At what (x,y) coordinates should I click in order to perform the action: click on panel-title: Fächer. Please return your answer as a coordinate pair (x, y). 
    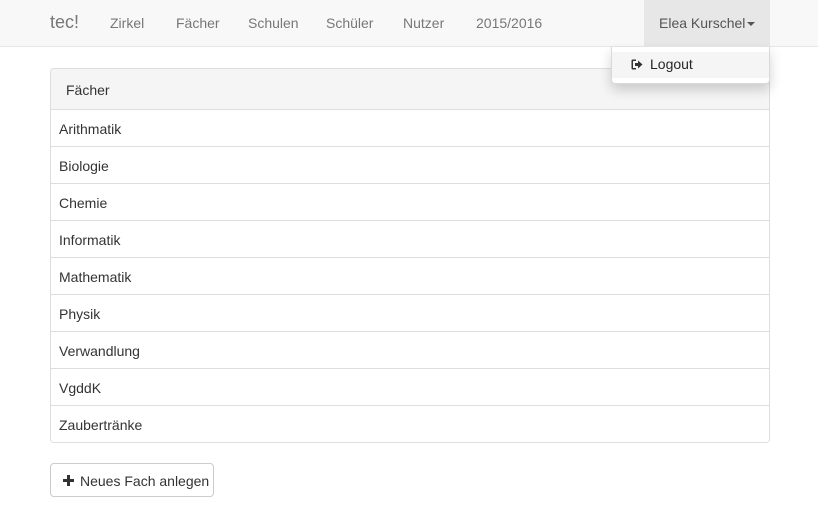
    Looking at the image, I should click on (88, 90).